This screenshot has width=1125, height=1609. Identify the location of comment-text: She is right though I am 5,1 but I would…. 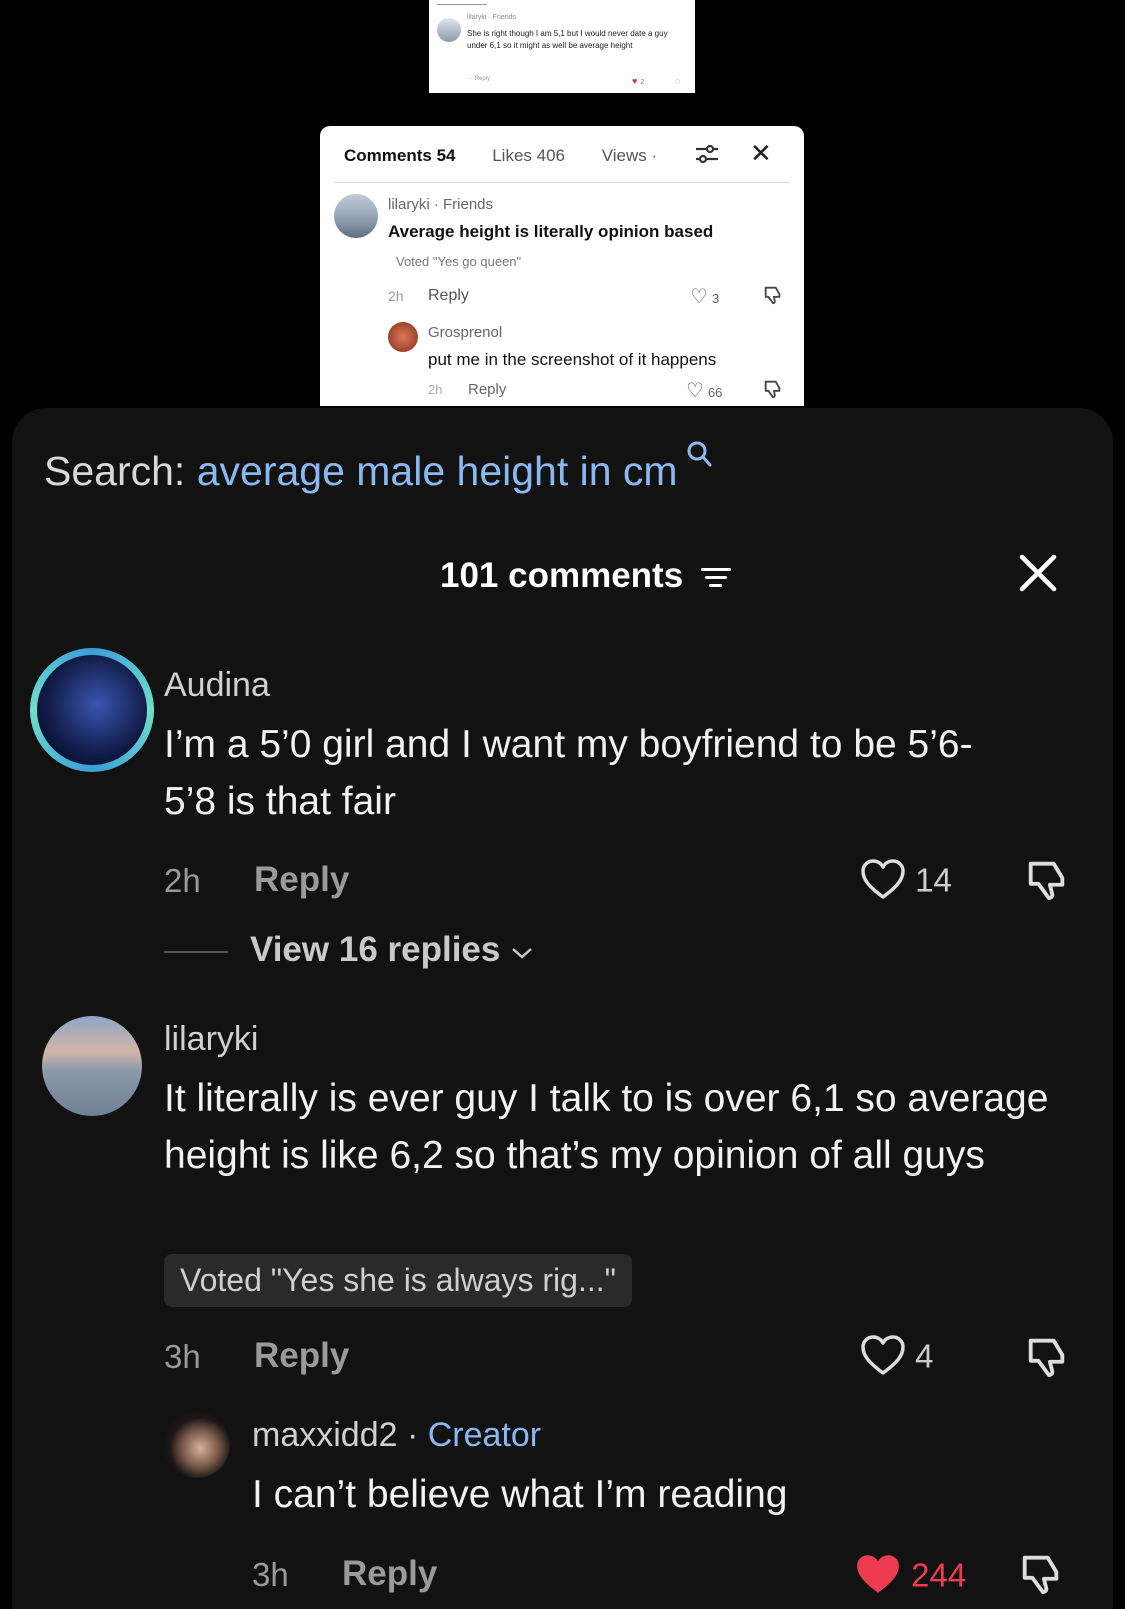
(567, 39).